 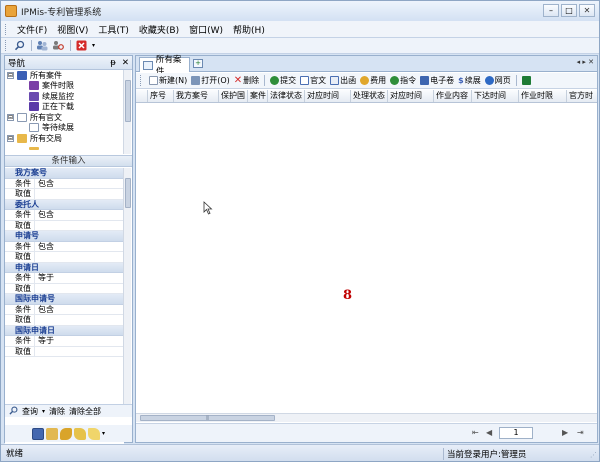 What do you see at coordinates (164, 64) in the screenshot?
I see `tab-all-cases: 所有案件` at bounding box center [164, 64].